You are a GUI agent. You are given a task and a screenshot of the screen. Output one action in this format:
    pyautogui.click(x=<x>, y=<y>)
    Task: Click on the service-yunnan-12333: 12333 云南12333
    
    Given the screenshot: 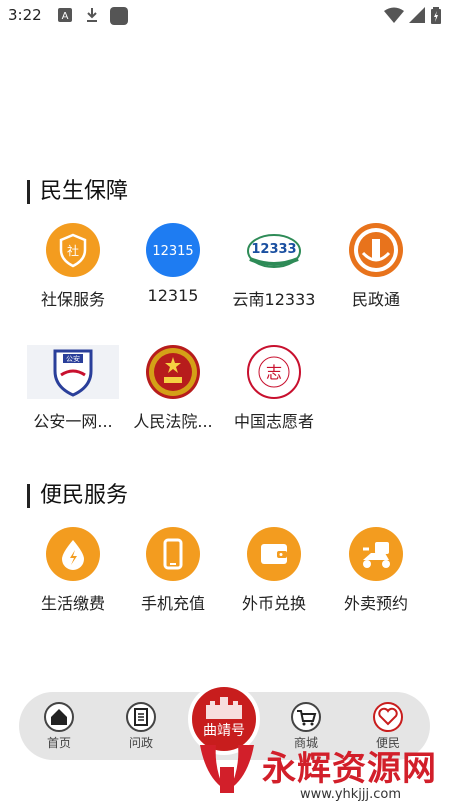 What is the action you would take?
    pyautogui.click(x=274, y=266)
    